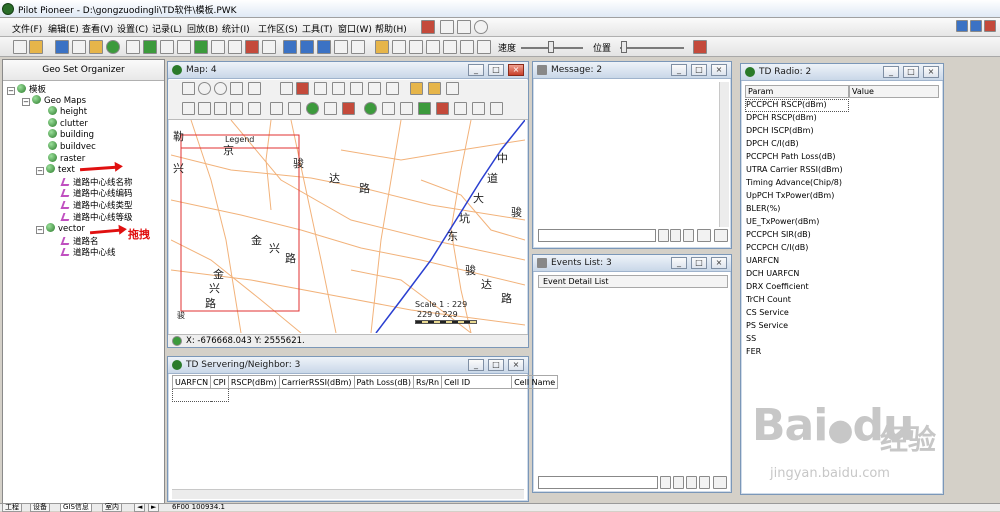 Image resolution: width=1000 pixels, height=512 pixels. Describe the element at coordinates (767, 312) in the screenshot. I see `param-row: CS Service` at that location.